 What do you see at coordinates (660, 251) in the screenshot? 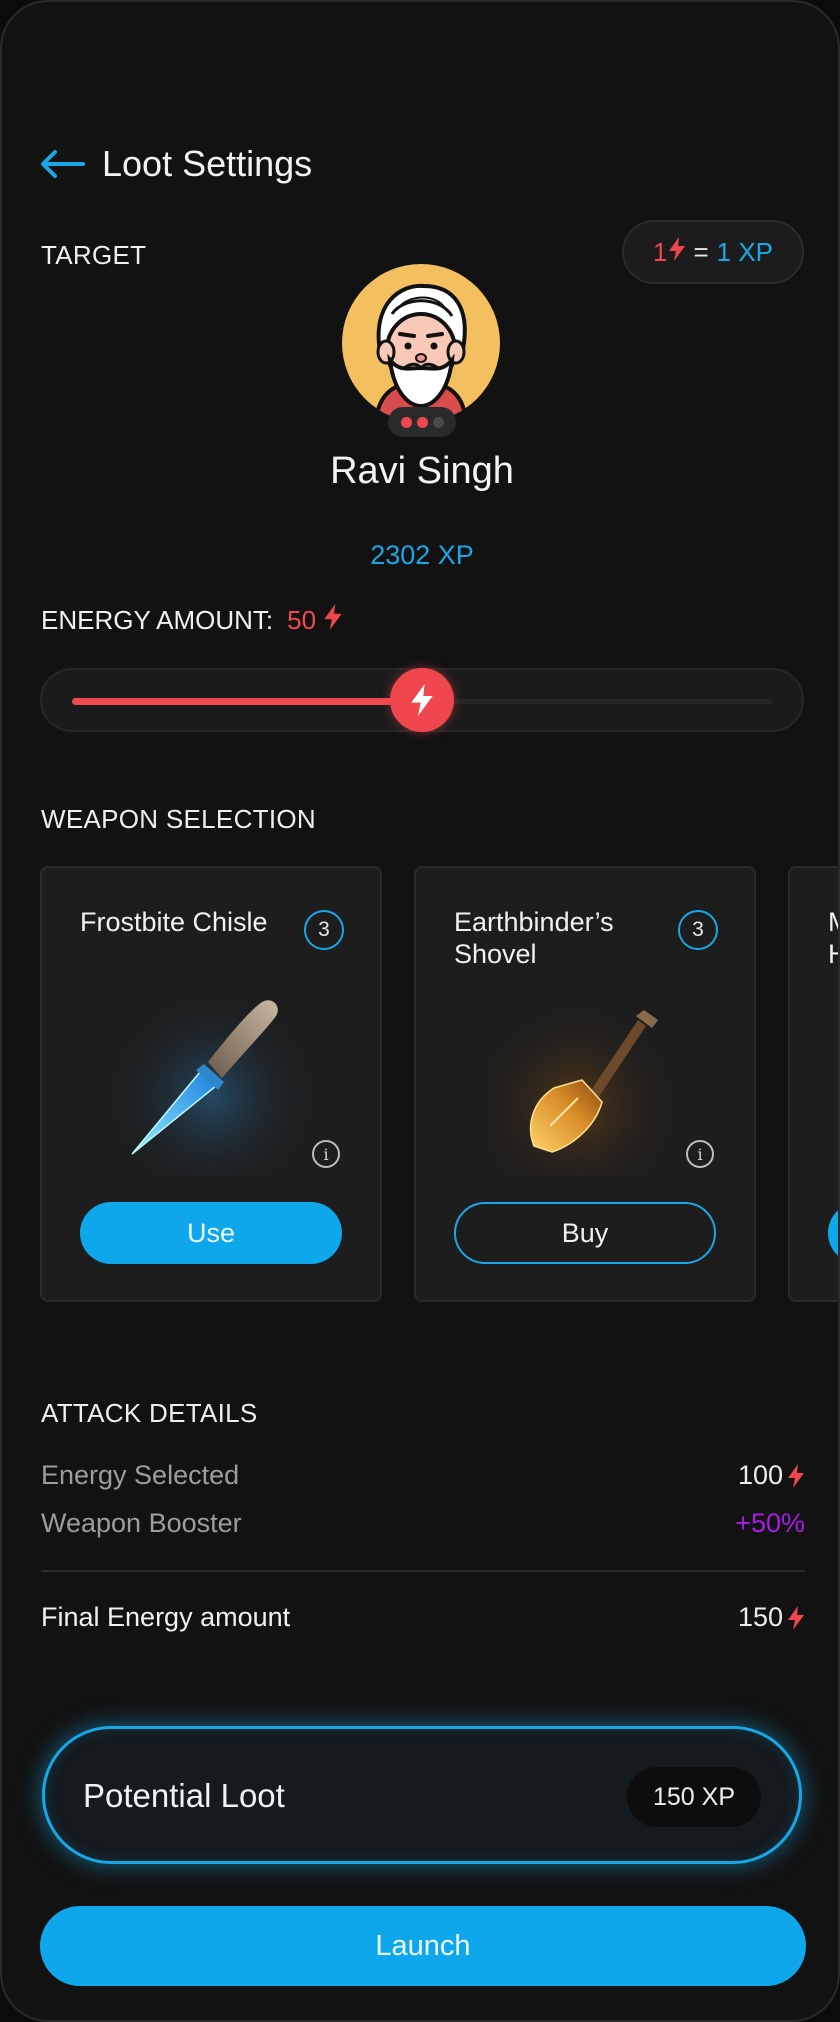
I see `rate-energy-amount: 1` at bounding box center [660, 251].